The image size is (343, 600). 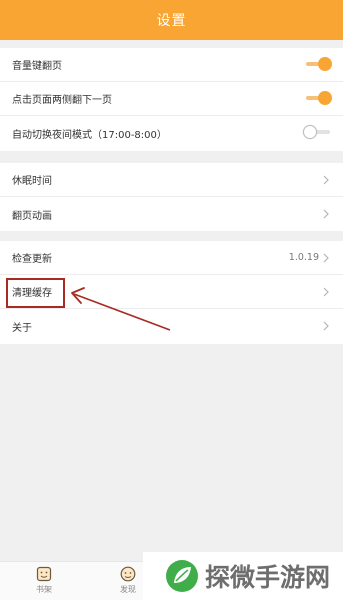 I want to click on bookshelf-icon, so click(x=44, y=574).